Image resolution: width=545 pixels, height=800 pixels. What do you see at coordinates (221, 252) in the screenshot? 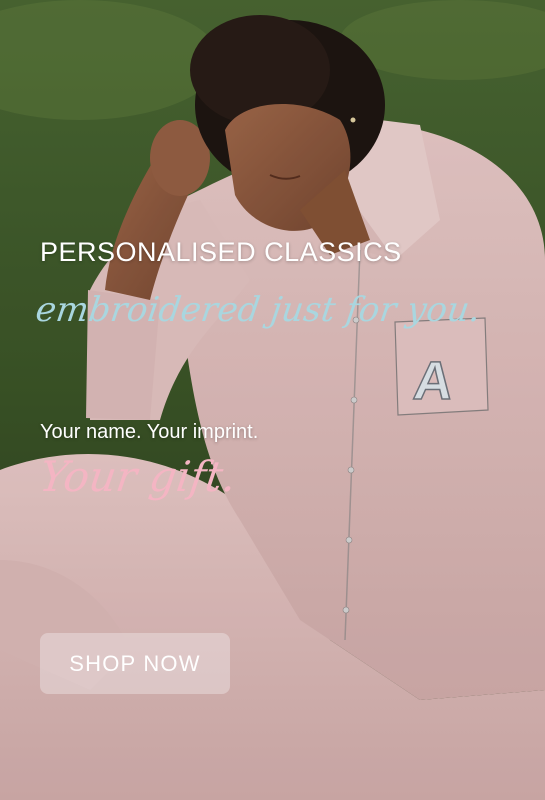
I see `hero-heading: PERSONALISED CLASSICS` at bounding box center [221, 252].